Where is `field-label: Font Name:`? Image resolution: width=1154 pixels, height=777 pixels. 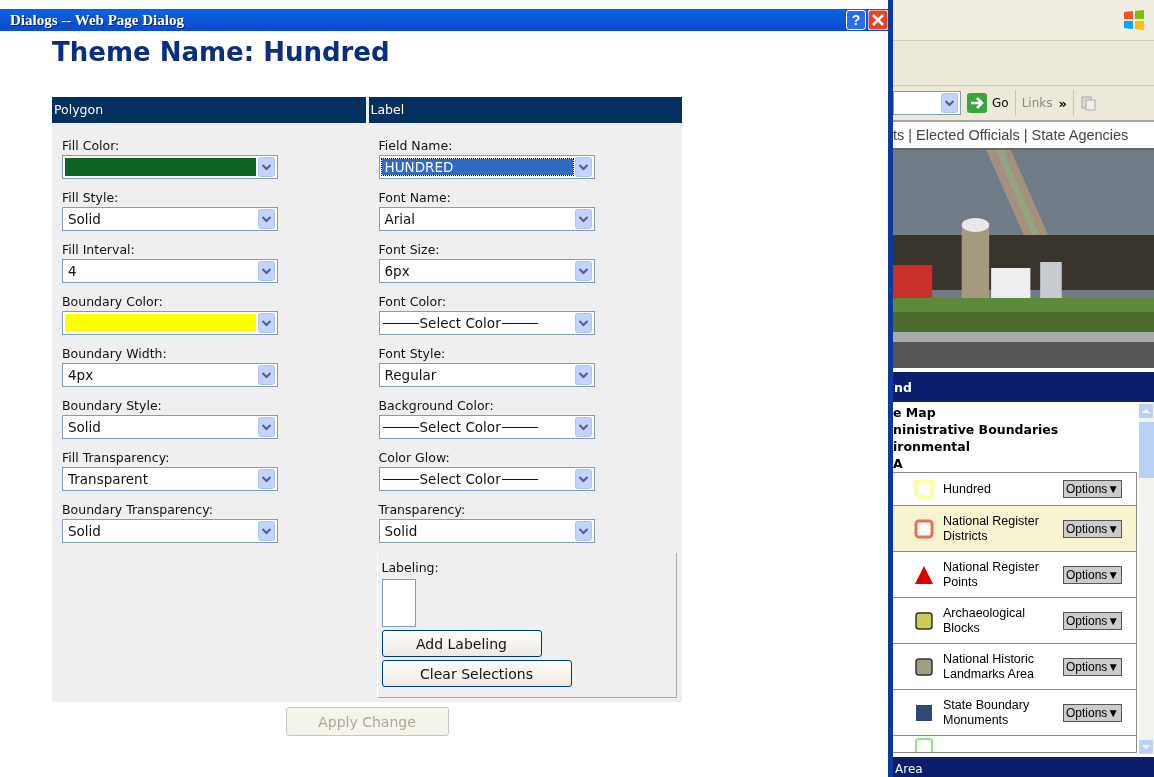 field-label: Font Name: is located at coordinates (415, 197).